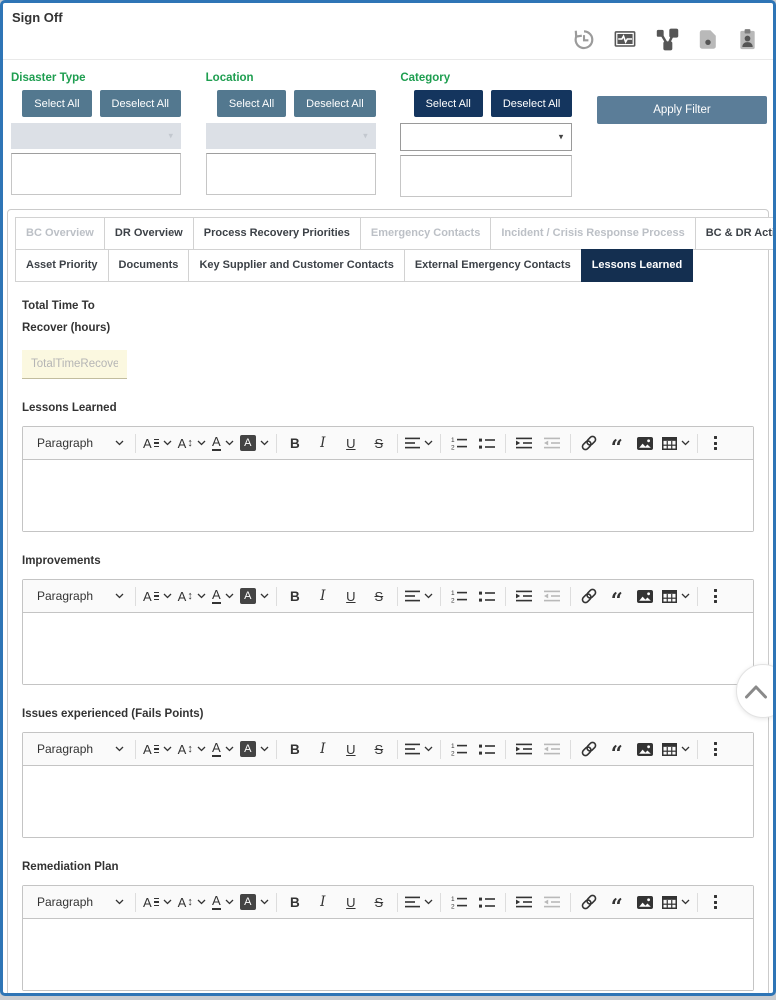  What do you see at coordinates (589, 443) in the screenshot?
I see `link-button` at bounding box center [589, 443].